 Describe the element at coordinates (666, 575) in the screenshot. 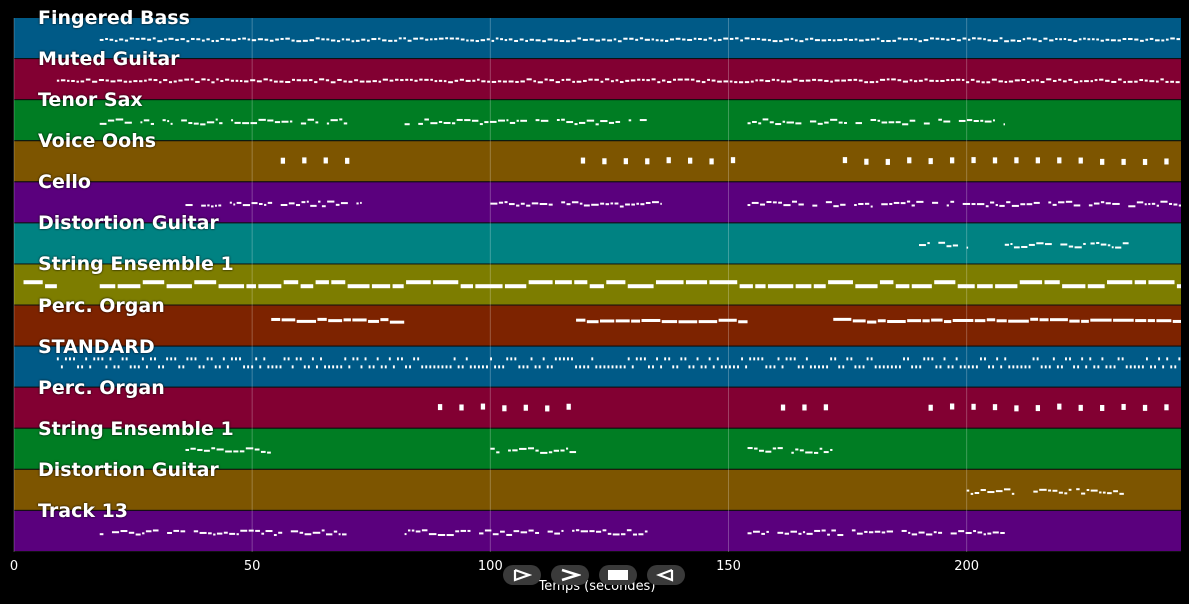

I see `rewind-button` at that location.